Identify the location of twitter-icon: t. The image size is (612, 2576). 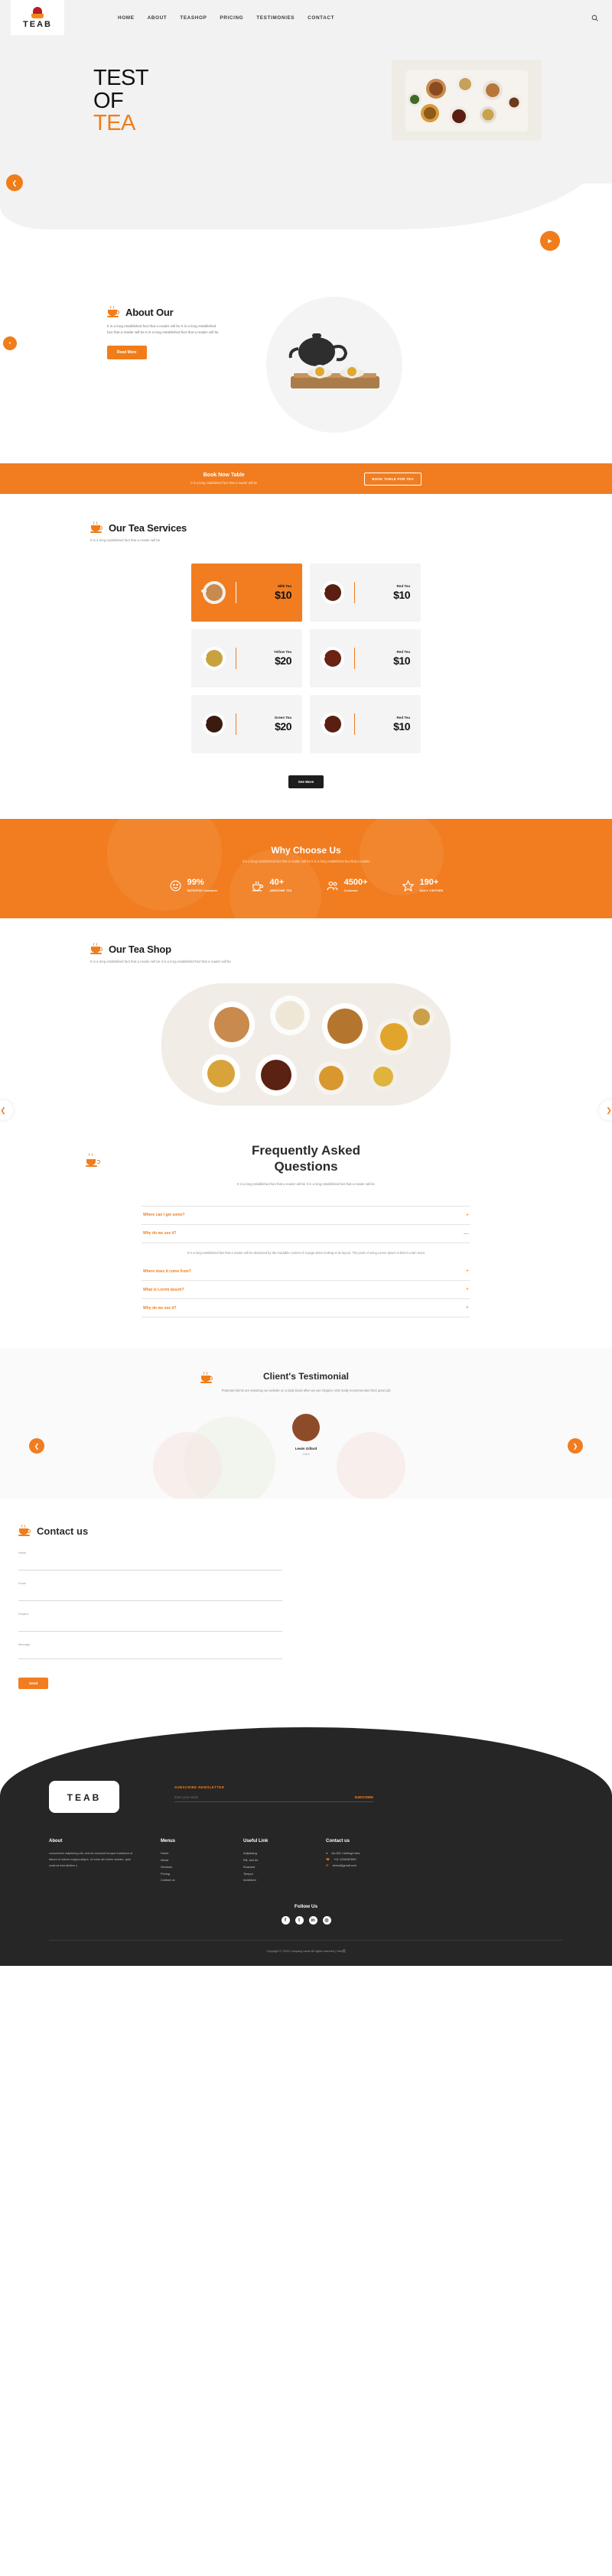
(299, 1921).